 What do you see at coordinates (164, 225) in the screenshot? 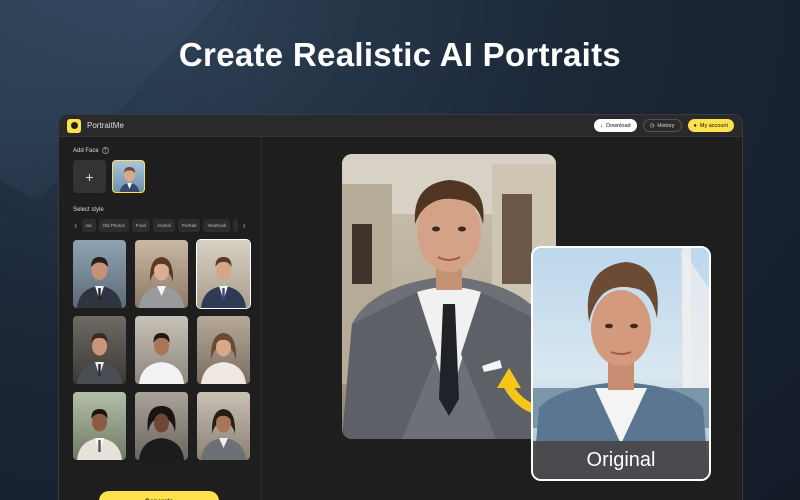
I see `style-tab-animal: Animal` at bounding box center [164, 225].